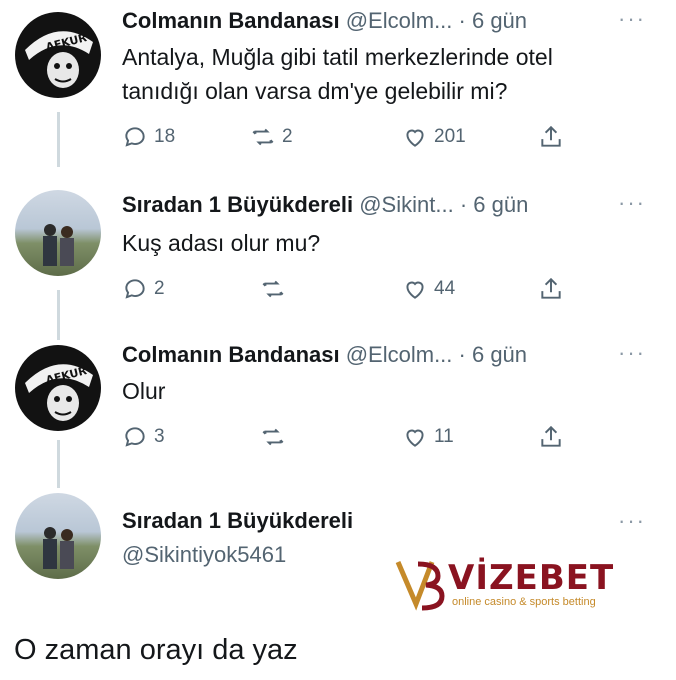  What do you see at coordinates (531, 578) in the screenshot?
I see `watermark-brand: VİZEBET` at bounding box center [531, 578].